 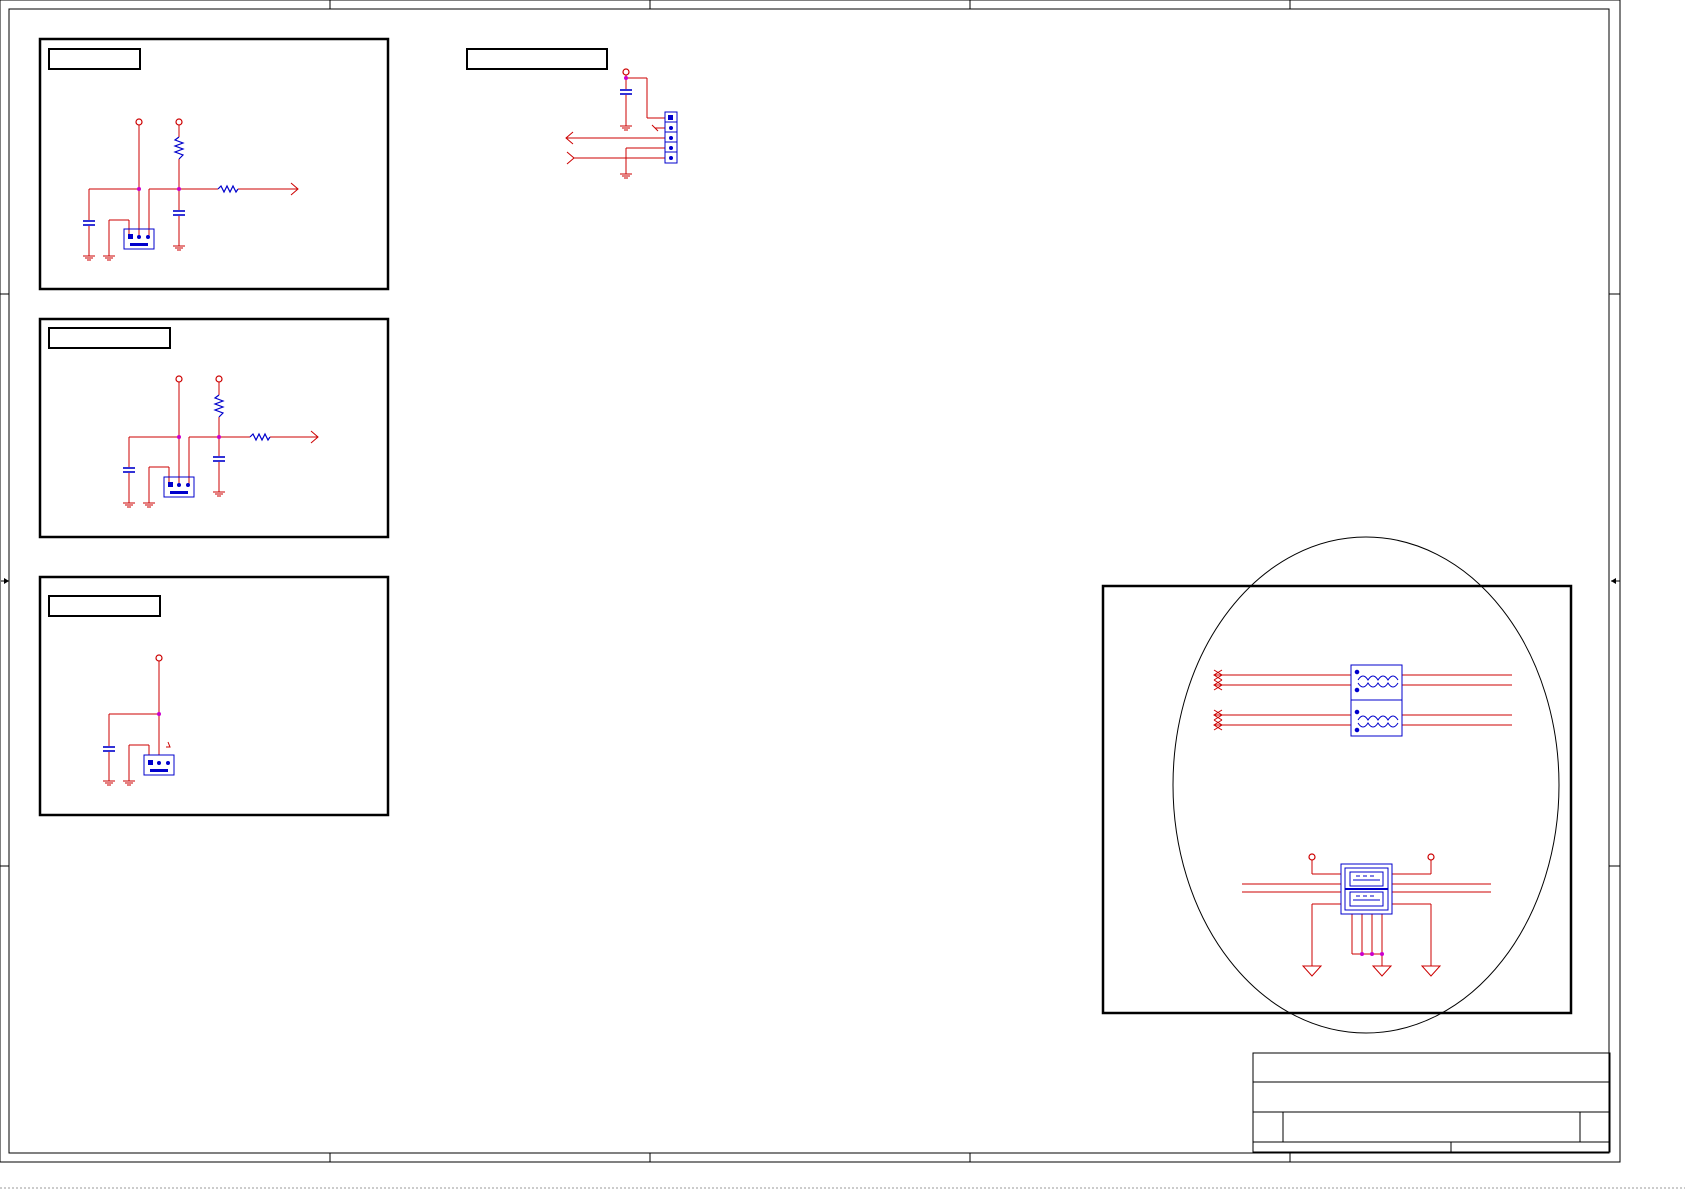 What do you see at coordinates (1366, 889) in the screenshot?
I see `usb-dual-connector-icon` at bounding box center [1366, 889].